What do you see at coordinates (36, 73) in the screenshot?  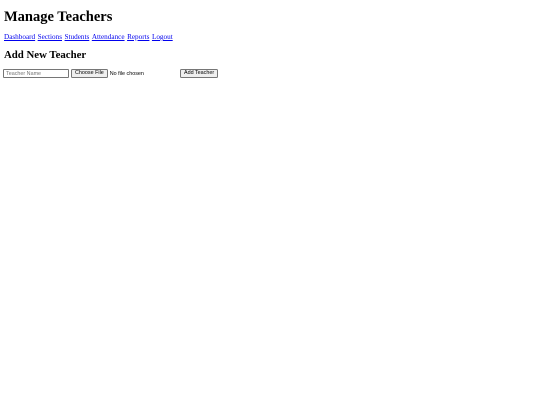 I see `teacher-name-input` at bounding box center [36, 73].